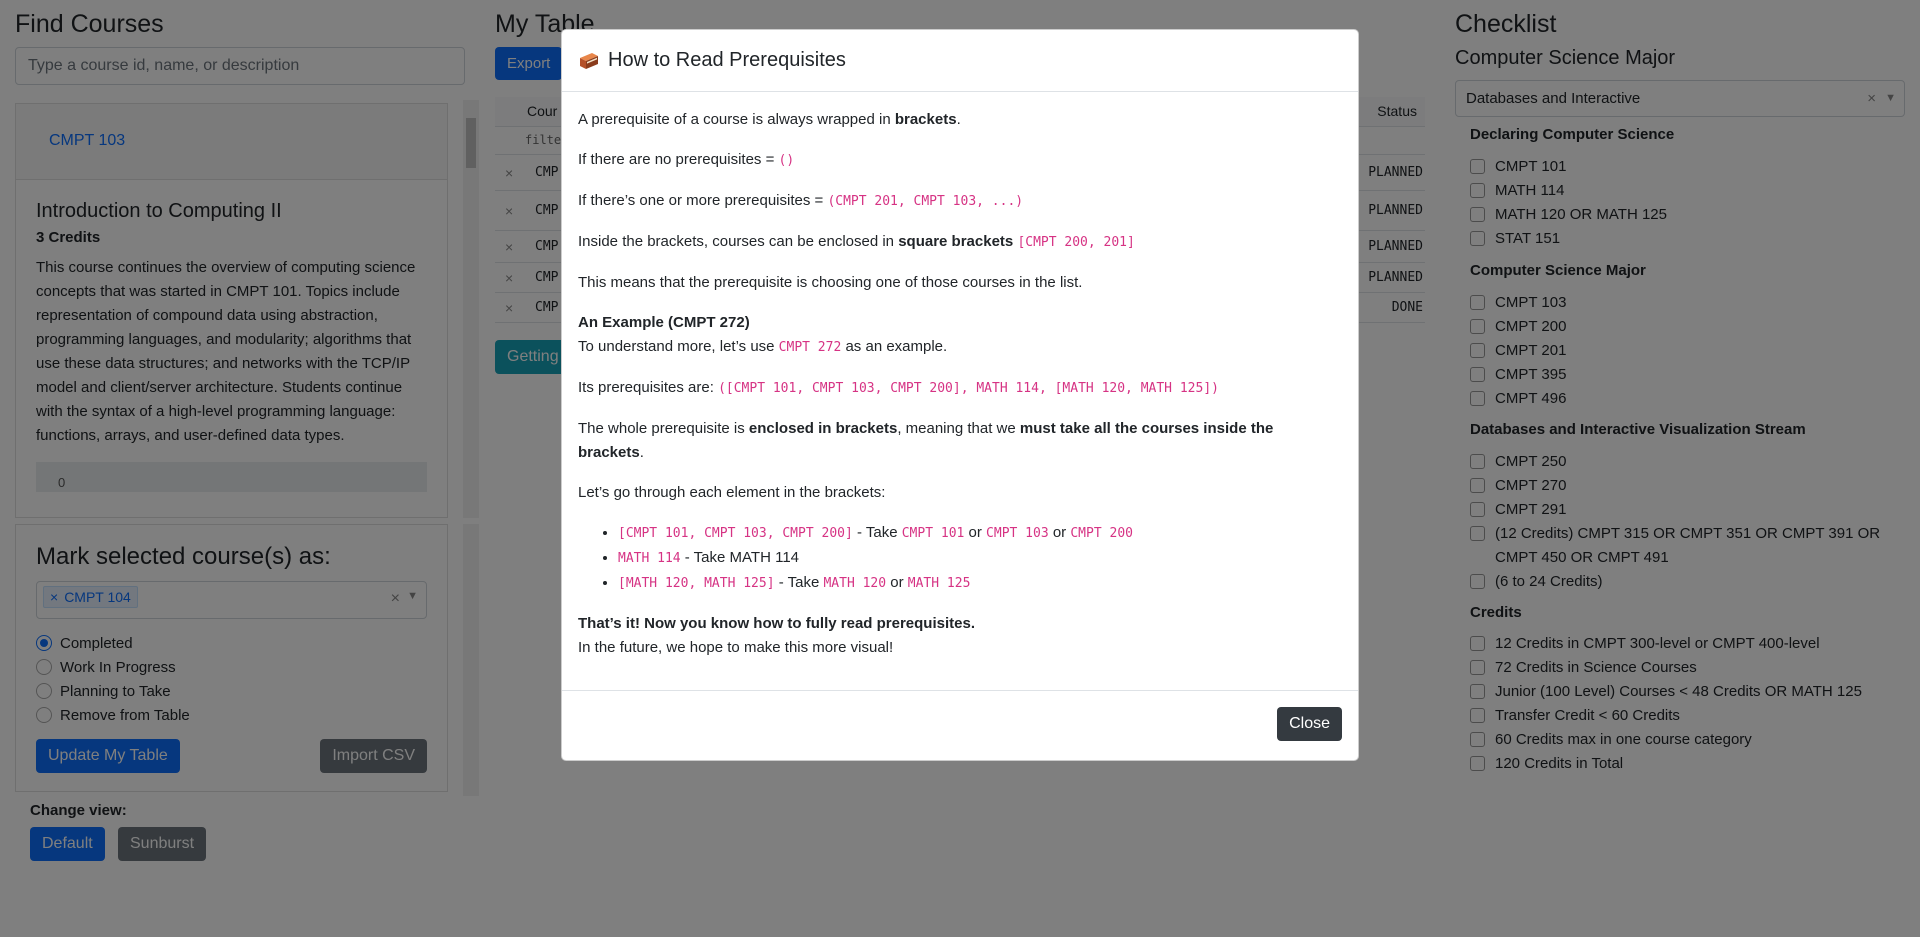 Image resolution: width=1920 pixels, height=937 pixels. I want to click on example-heading: An Example (CMPT 272), so click(664, 322).